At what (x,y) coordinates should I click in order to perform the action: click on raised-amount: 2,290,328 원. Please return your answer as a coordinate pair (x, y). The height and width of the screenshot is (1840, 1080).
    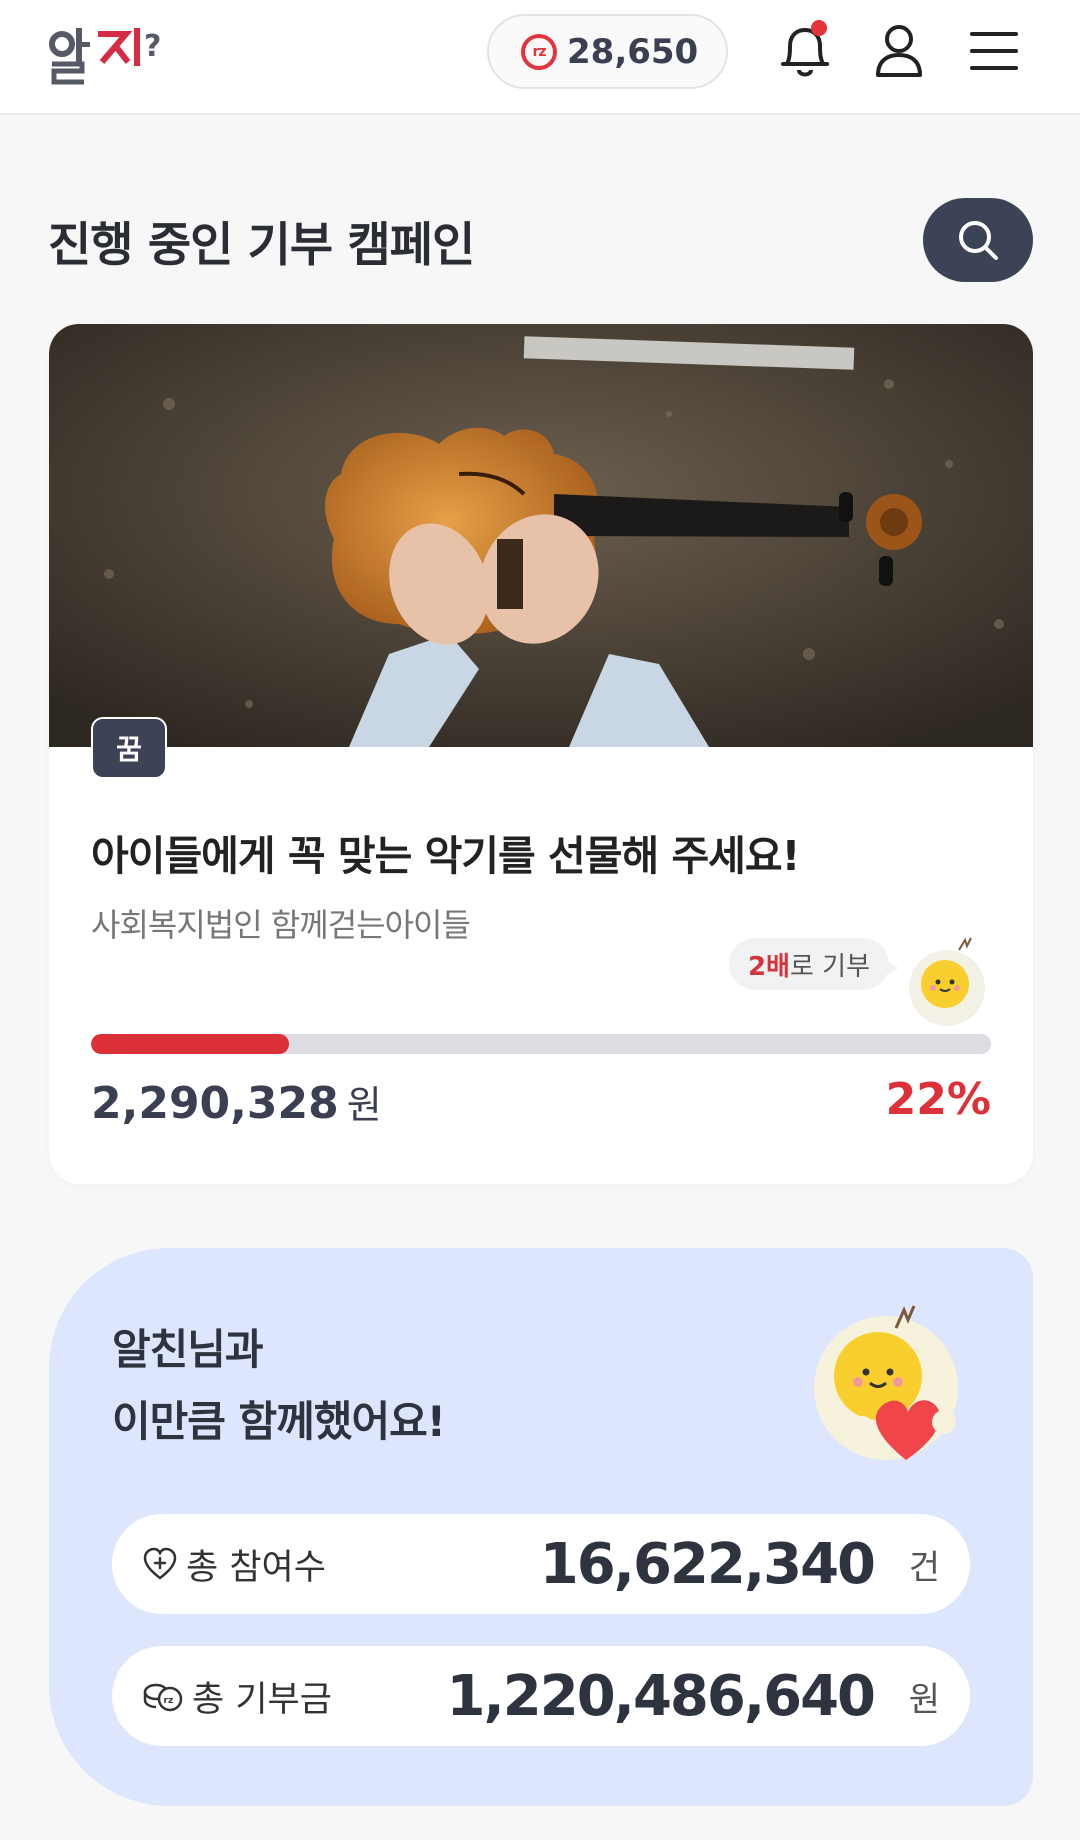
    Looking at the image, I should click on (236, 1101).